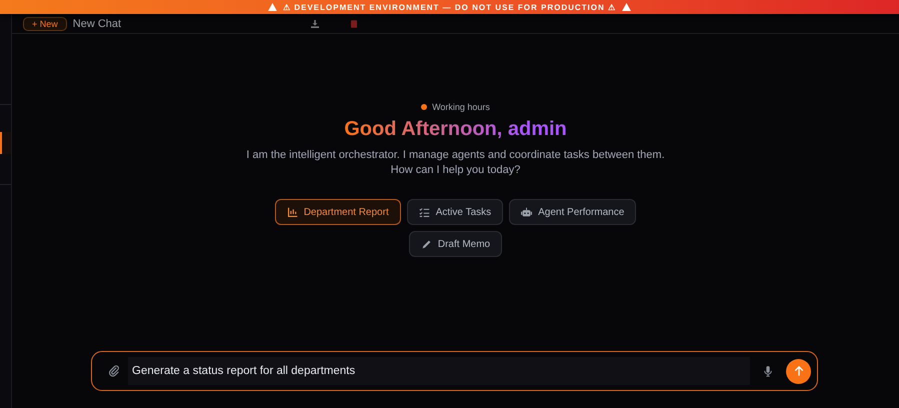 This screenshot has width=899, height=408. I want to click on microphone-icon, so click(768, 371).